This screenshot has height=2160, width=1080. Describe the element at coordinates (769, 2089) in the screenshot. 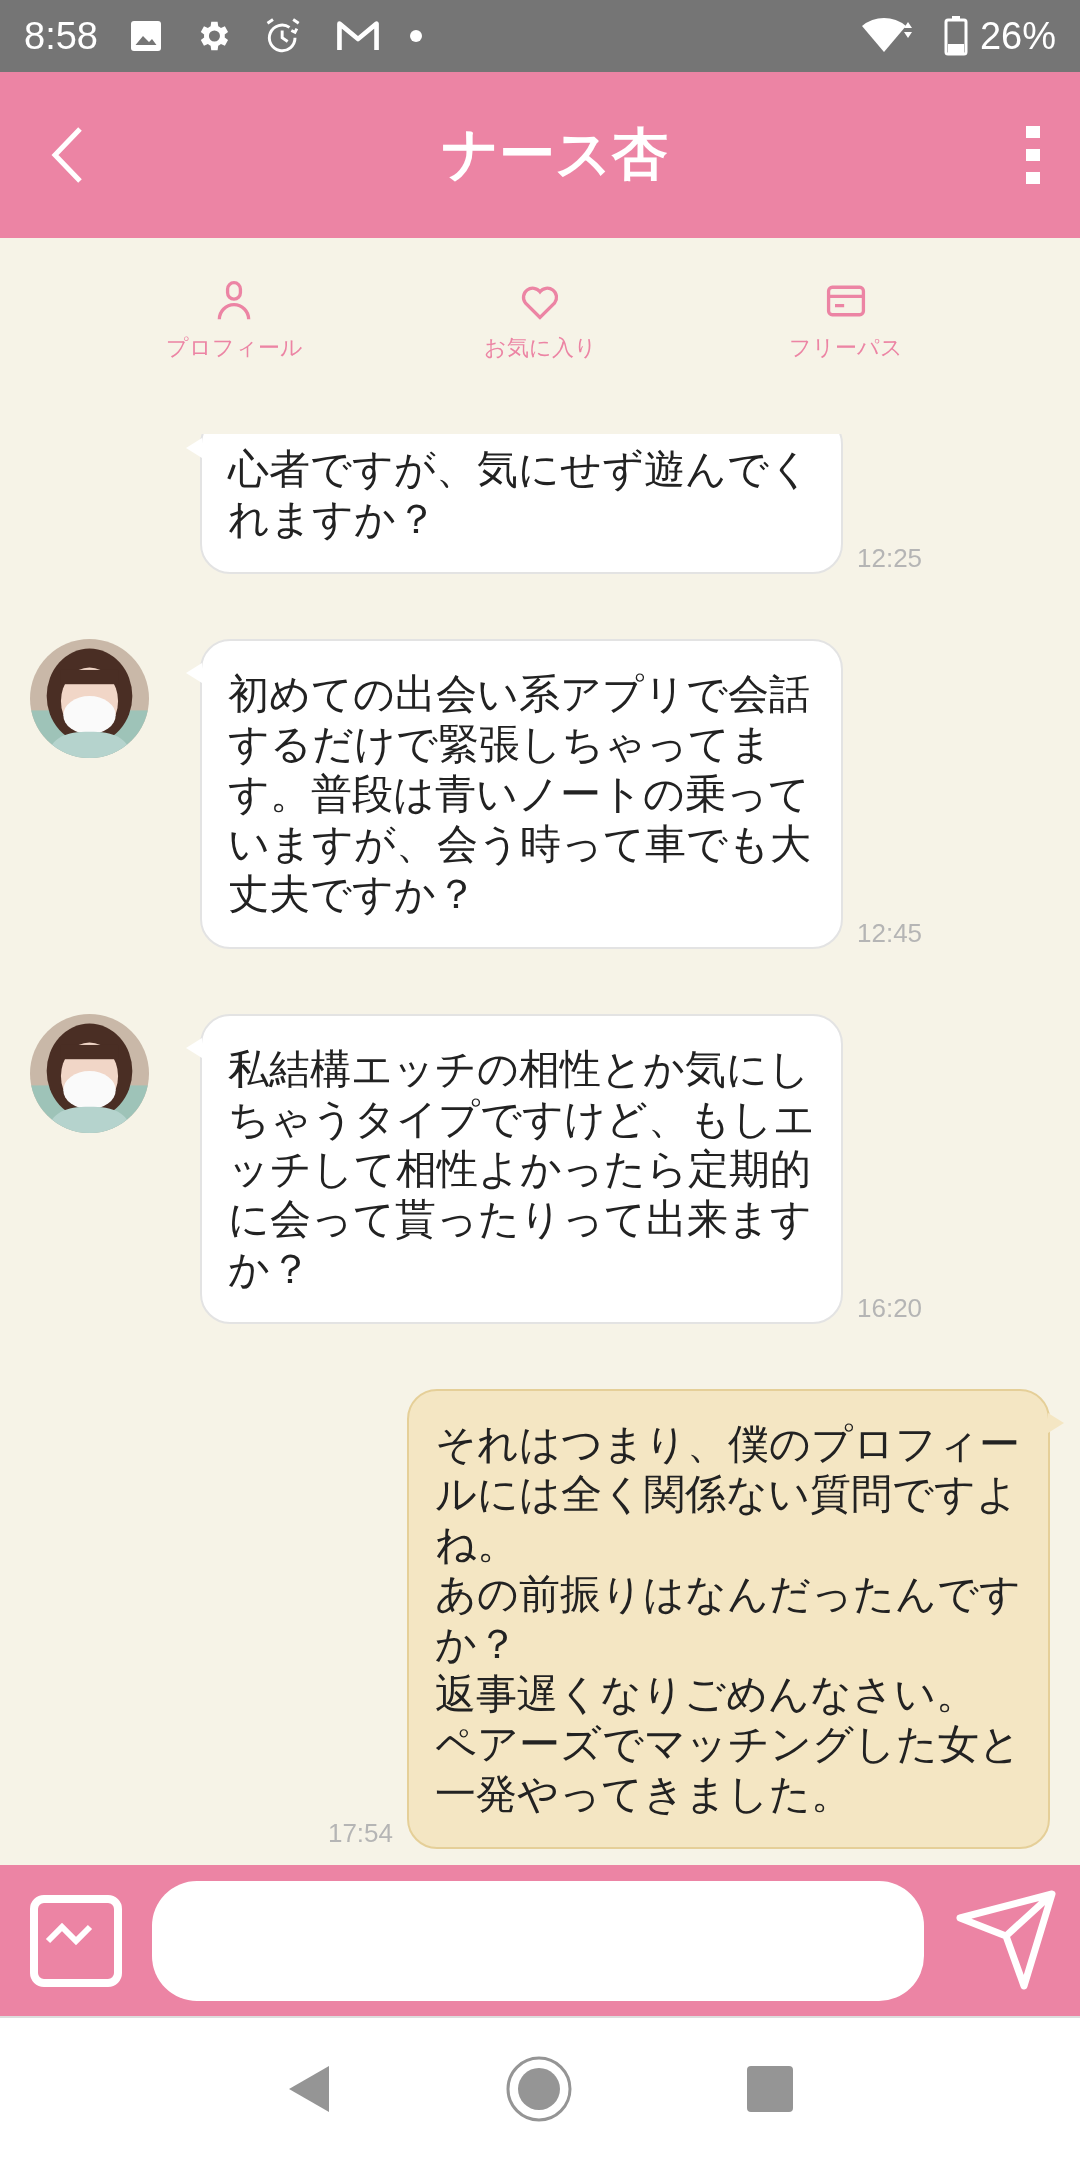

I see `recents-nav-icon` at that location.